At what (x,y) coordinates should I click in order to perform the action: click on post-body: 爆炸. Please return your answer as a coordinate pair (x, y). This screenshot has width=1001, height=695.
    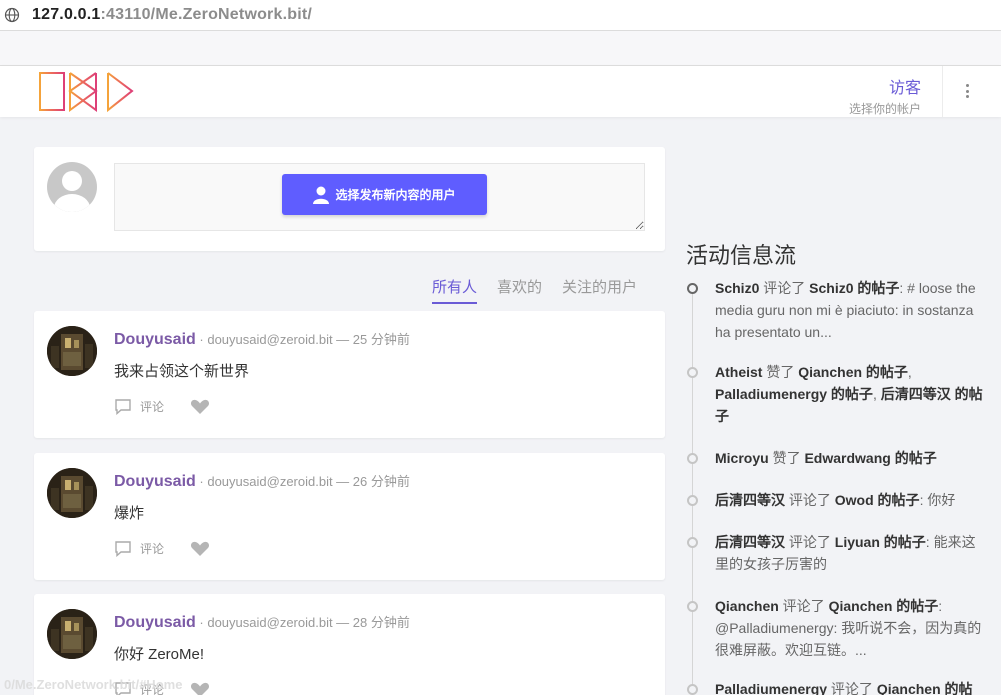
    Looking at the image, I should click on (129, 513).